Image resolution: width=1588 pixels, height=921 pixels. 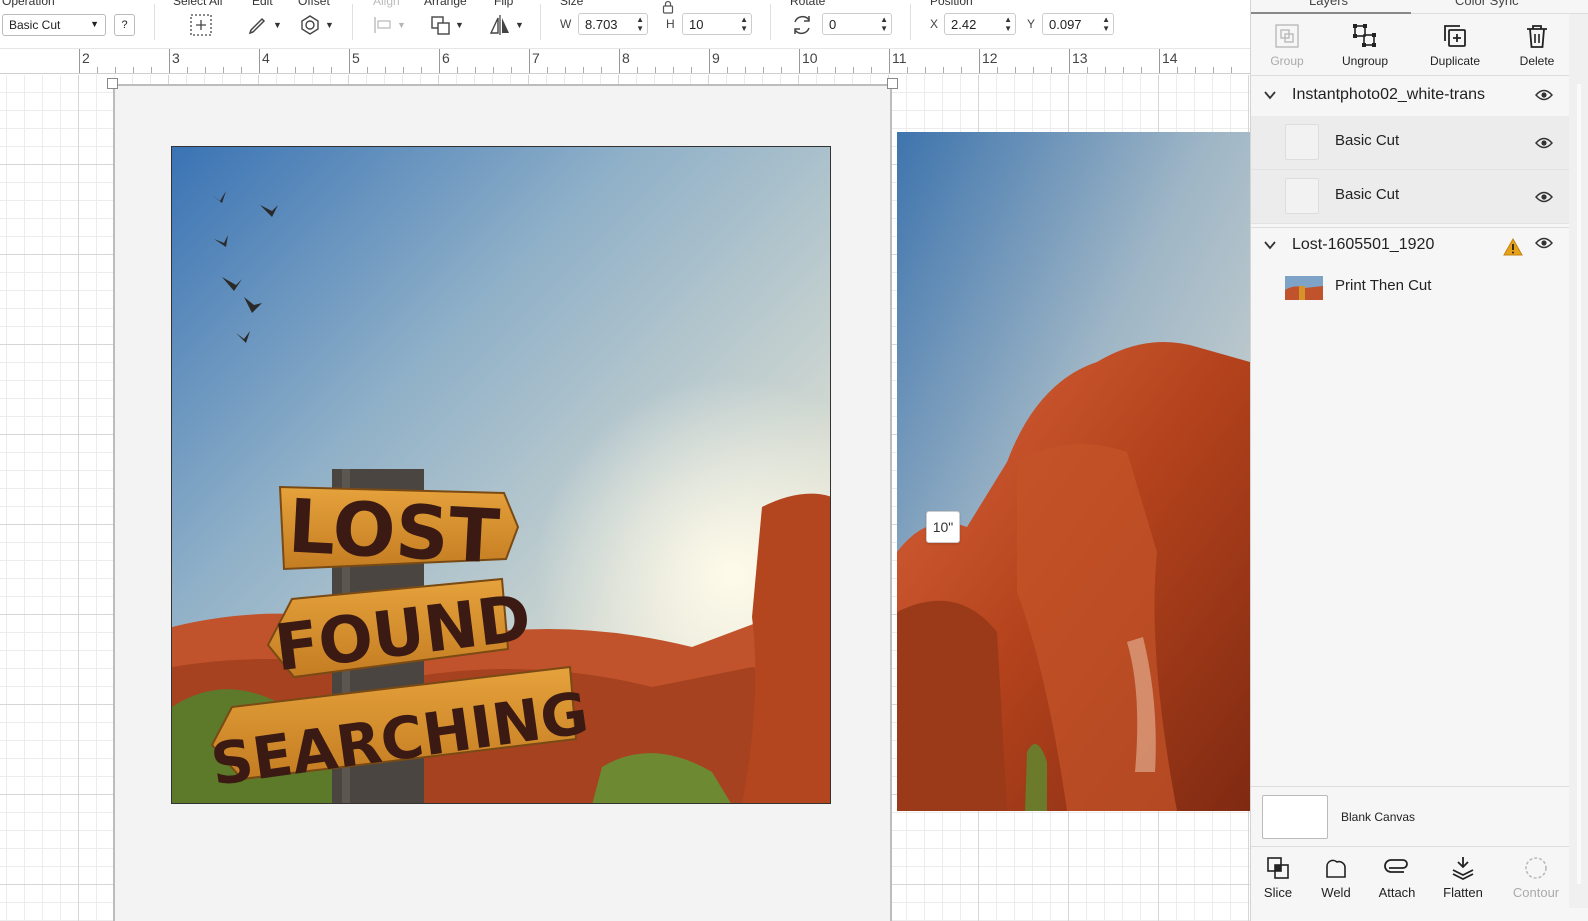 What do you see at coordinates (1078, 24) in the screenshot?
I see `y-position-field: 0.097 ▲ ▼` at bounding box center [1078, 24].